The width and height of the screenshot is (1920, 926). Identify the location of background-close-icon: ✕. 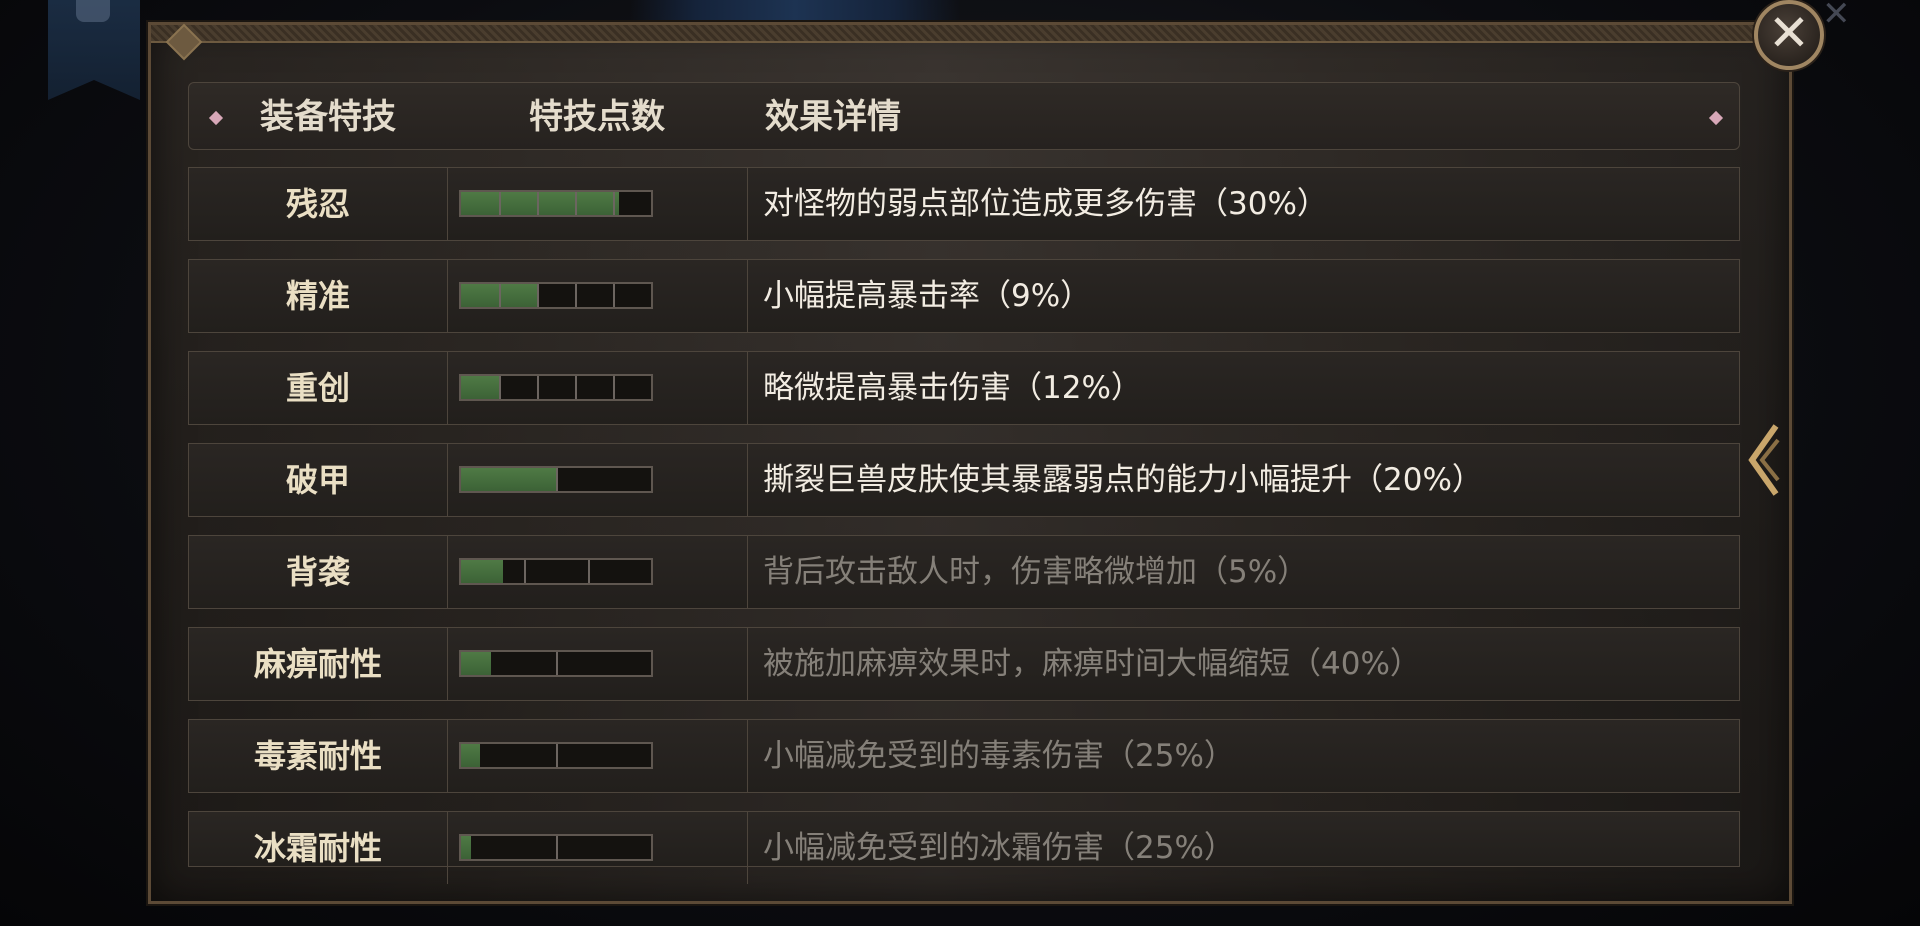
(1836, 17).